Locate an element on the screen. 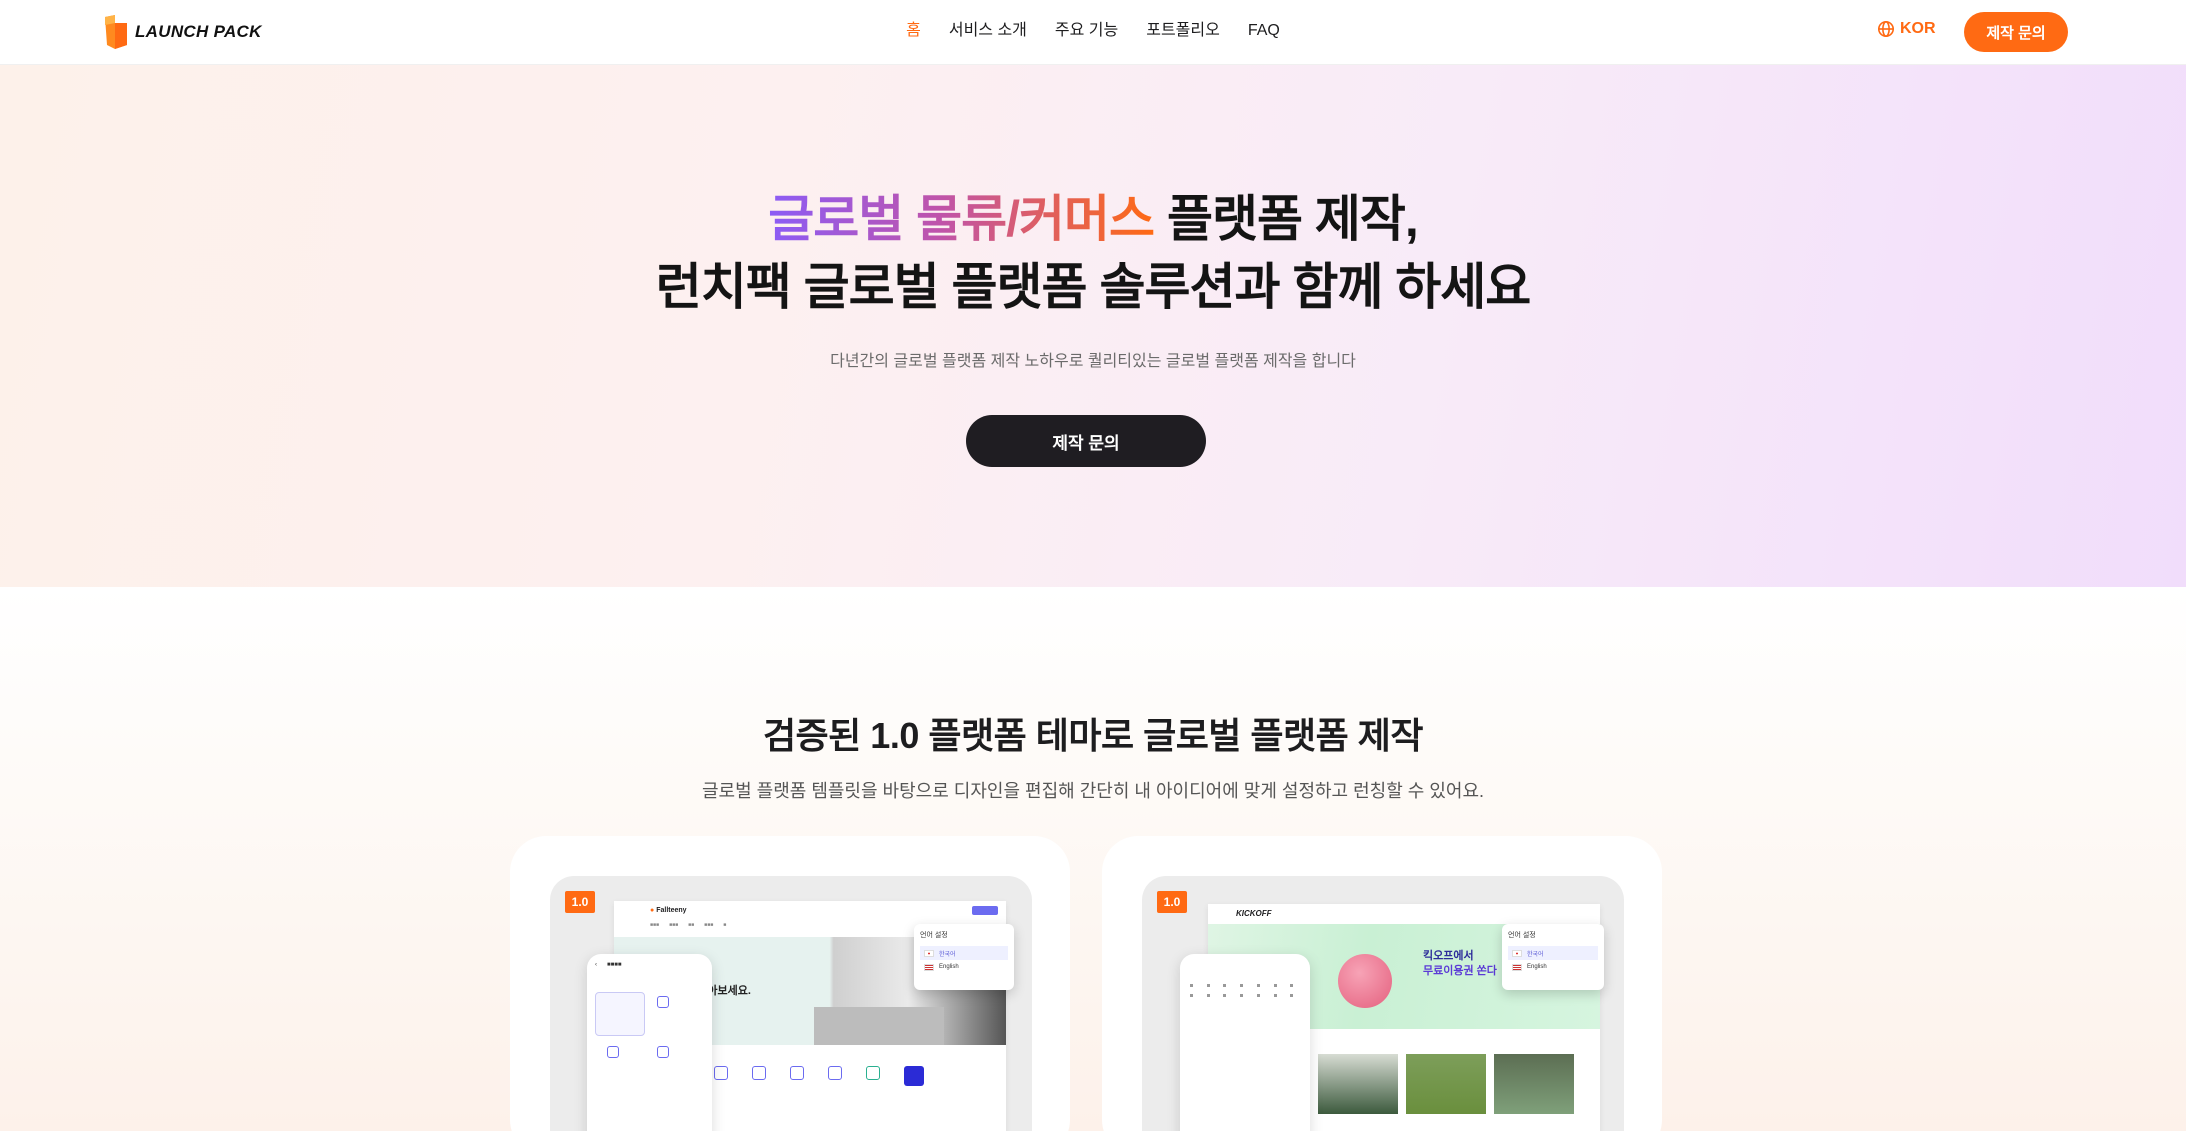 The width and height of the screenshot is (2186, 1131). section-title: 검증된 1.0 플랫폼 테마로 글로벌 플랫폼 제작 is located at coordinates (1093, 735).